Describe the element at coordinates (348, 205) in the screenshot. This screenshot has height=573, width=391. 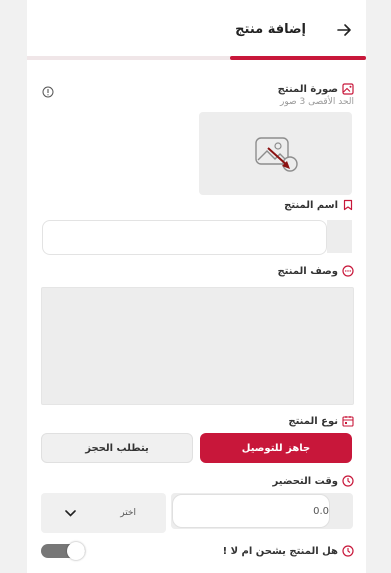
I see `bookmark-icon` at that location.